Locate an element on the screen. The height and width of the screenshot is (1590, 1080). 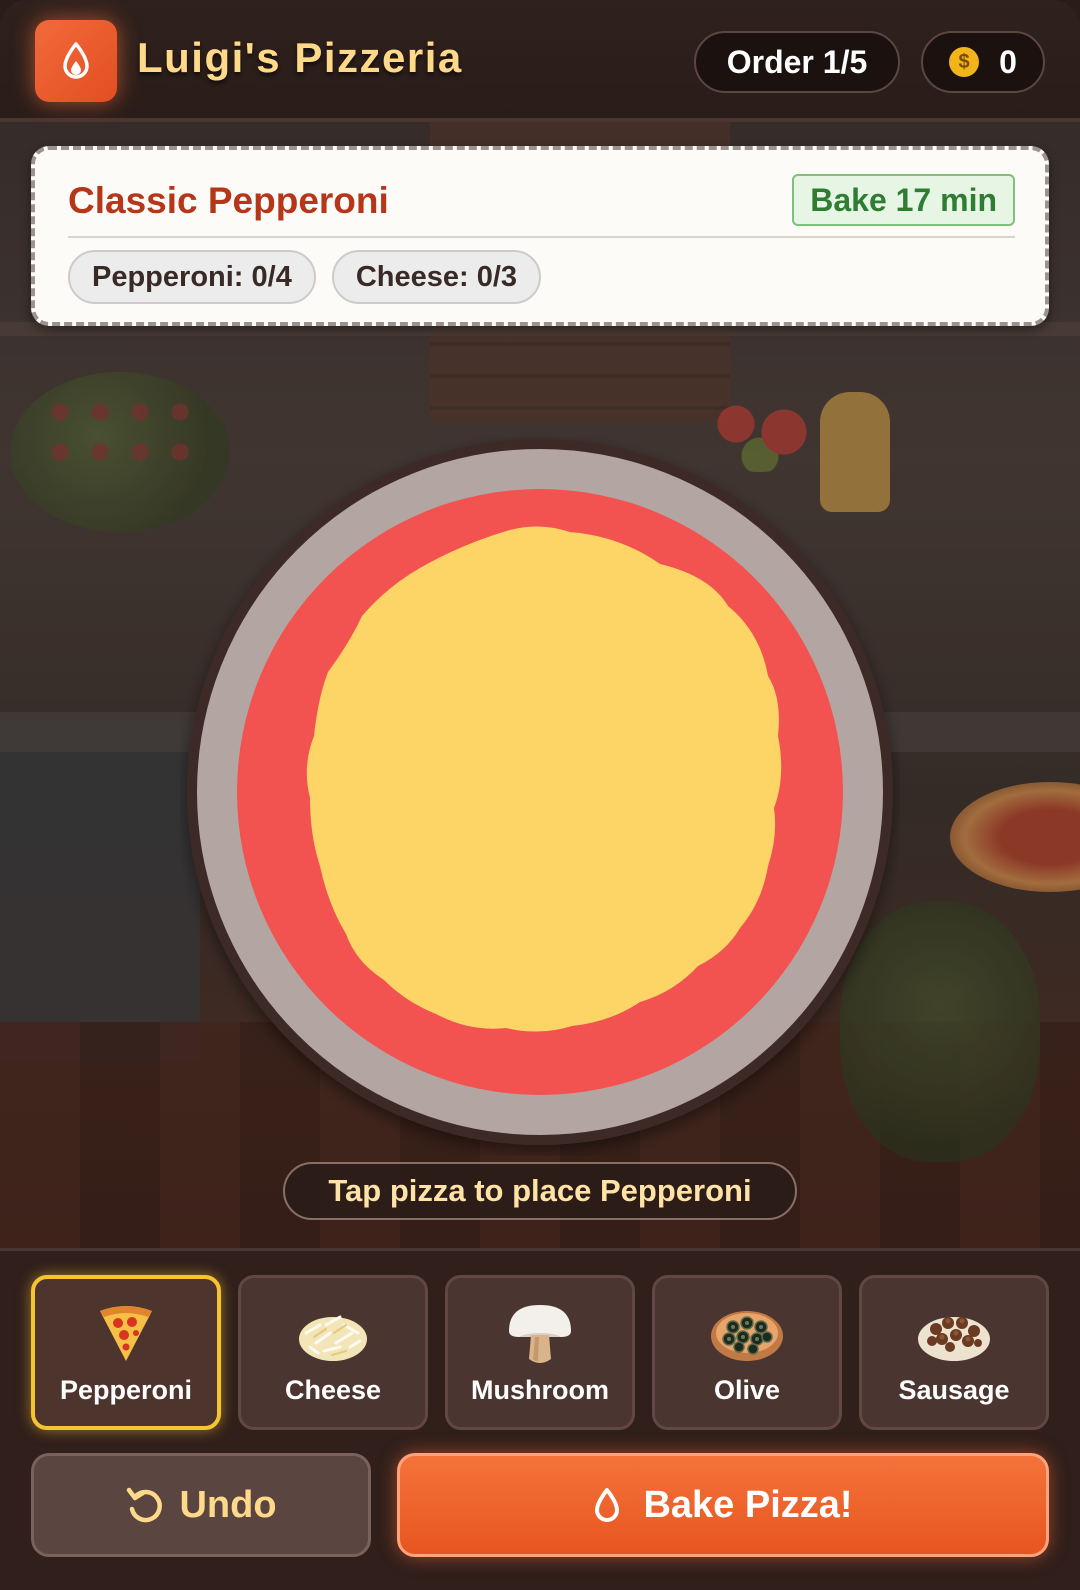
requirements-list: Pepperoni: 0/4 Cheese: 0/3 is located at coordinates (305, 277).